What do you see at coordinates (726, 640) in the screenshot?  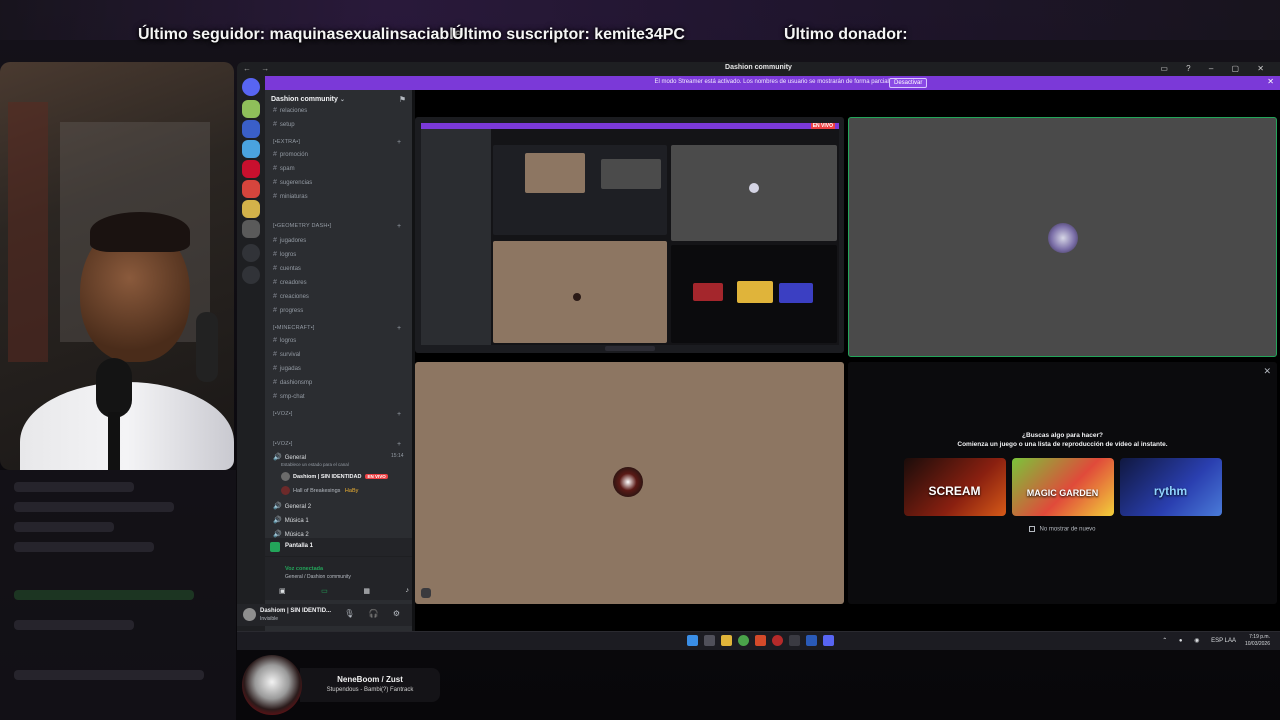 I see `file-explorer-icon` at bounding box center [726, 640].